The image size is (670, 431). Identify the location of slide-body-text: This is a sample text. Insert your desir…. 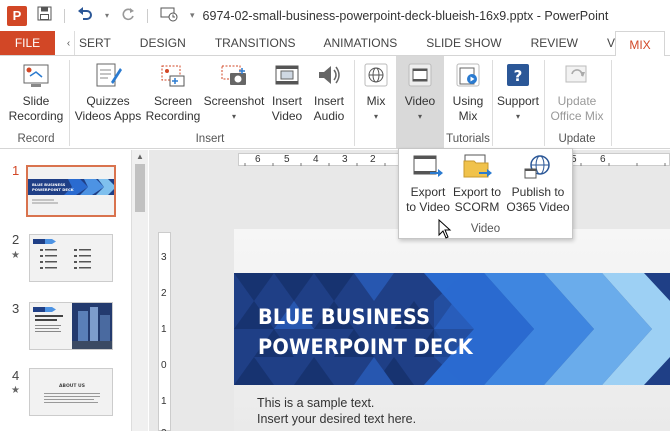
(336, 411).